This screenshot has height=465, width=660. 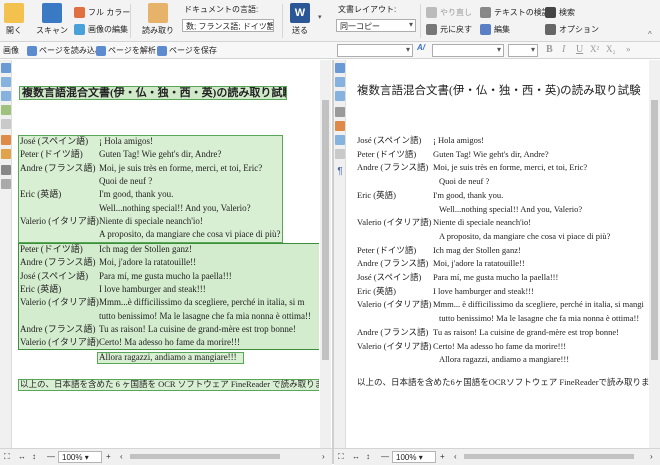 I want to click on line-text: Para mí, me gusta mucho la paella!!!, so click(x=495, y=277).